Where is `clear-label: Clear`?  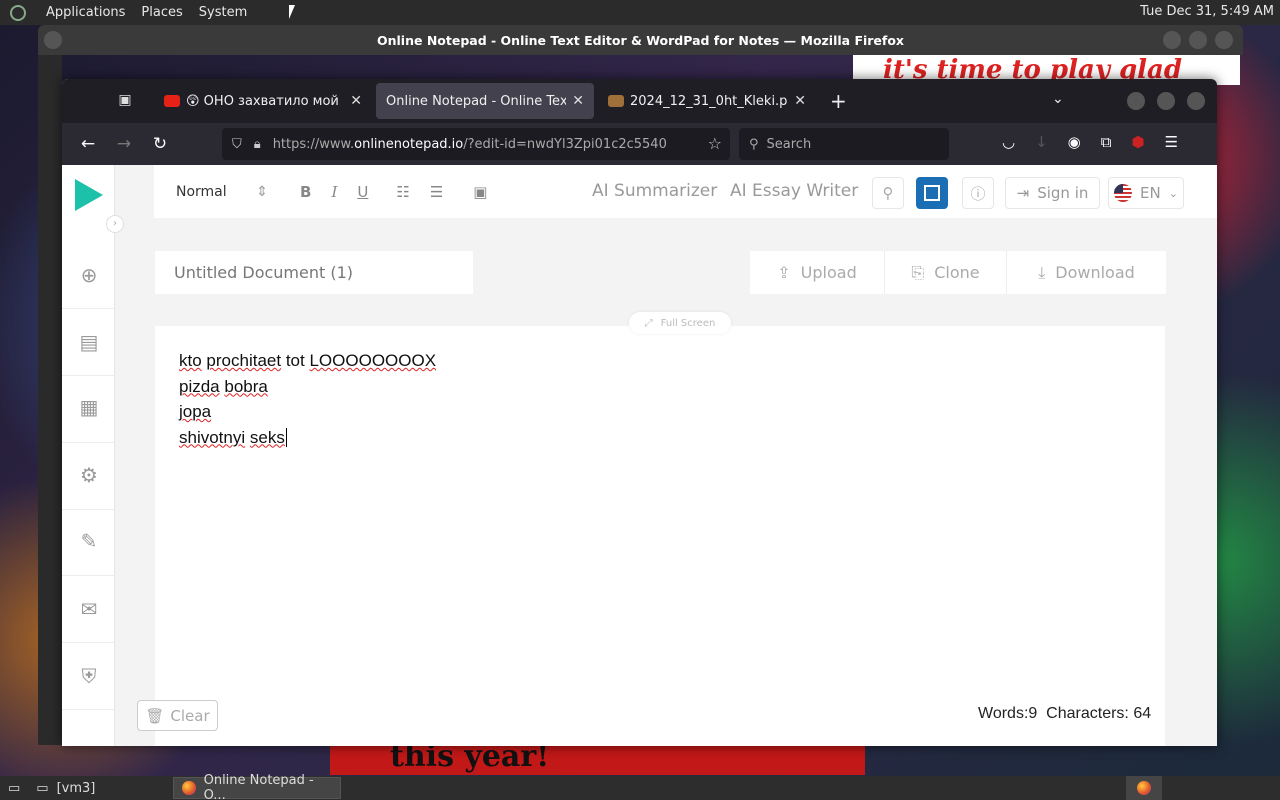 clear-label: Clear is located at coordinates (190, 715).